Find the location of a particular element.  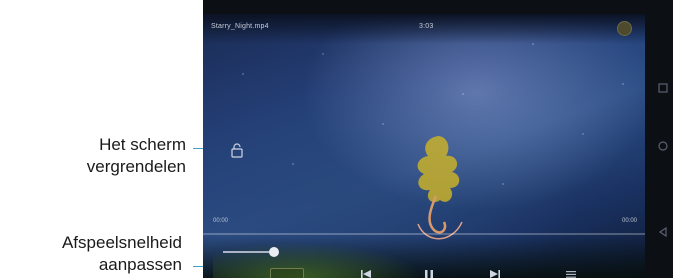

seek-bar is located at coordinates (424, 234).